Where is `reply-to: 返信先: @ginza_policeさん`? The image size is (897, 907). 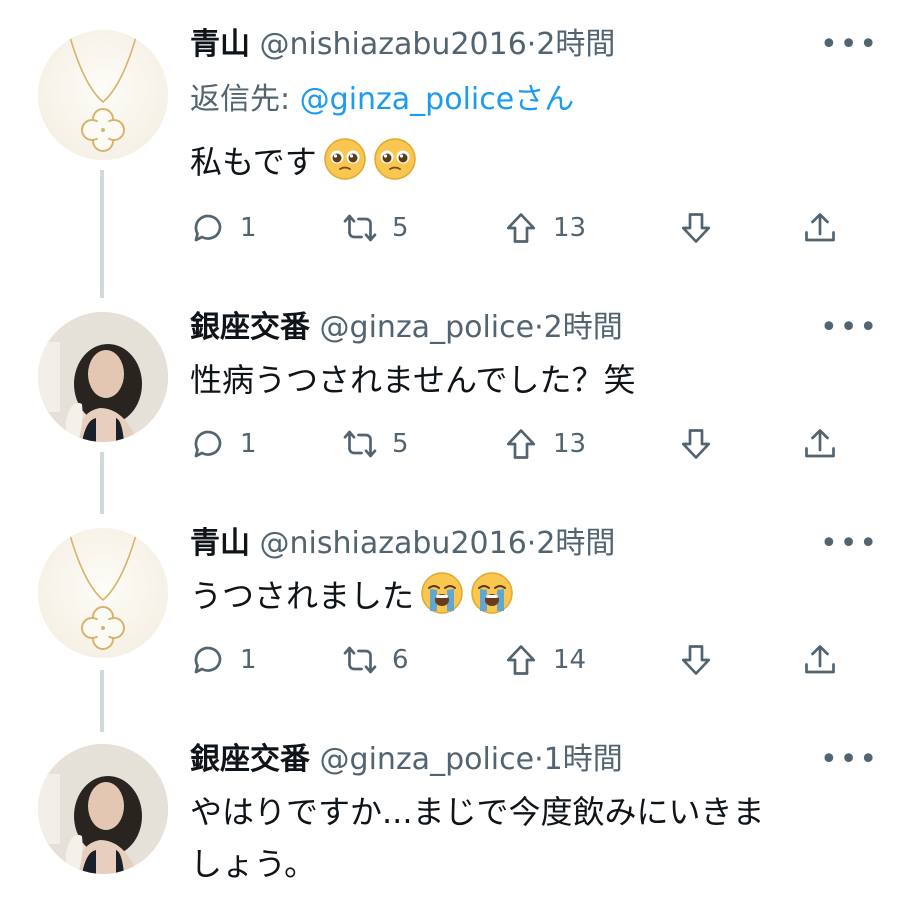 reply-to: 返信先: @ginza_policeさん is located at coordinates (382, 100).